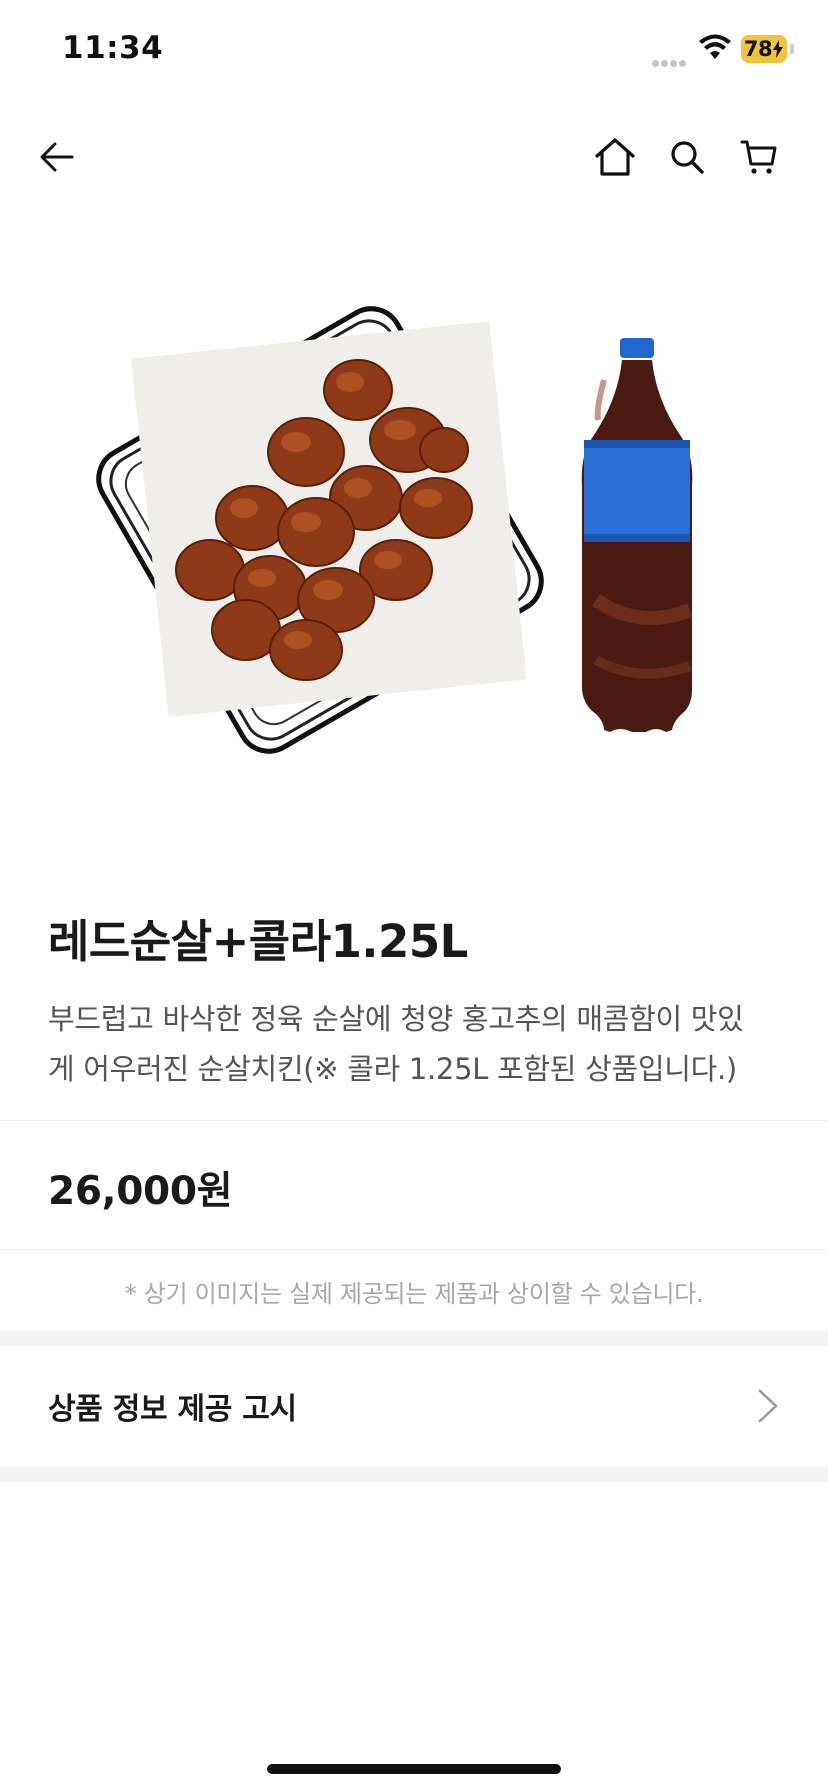 Image resolution: width=828 pixels, height=1792 pixels. I want to click on cart-button, so click(759, 157).